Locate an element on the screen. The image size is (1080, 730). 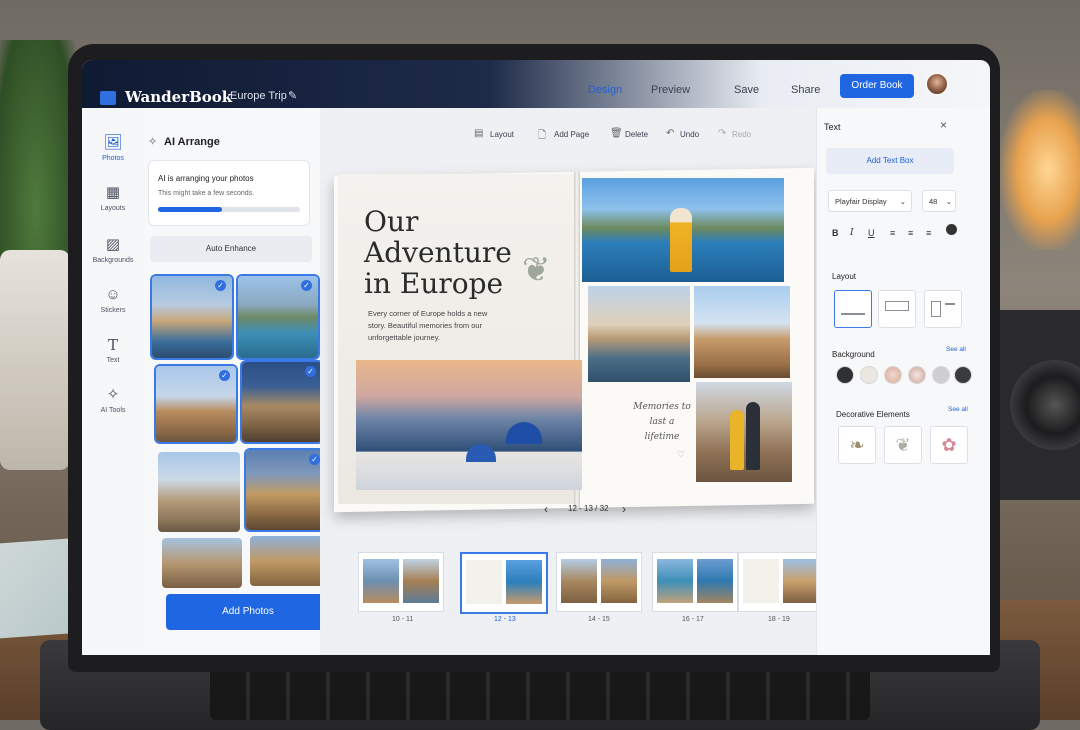
rail-item-photos: 🖼 Photos is located at coordinates (113, 148).